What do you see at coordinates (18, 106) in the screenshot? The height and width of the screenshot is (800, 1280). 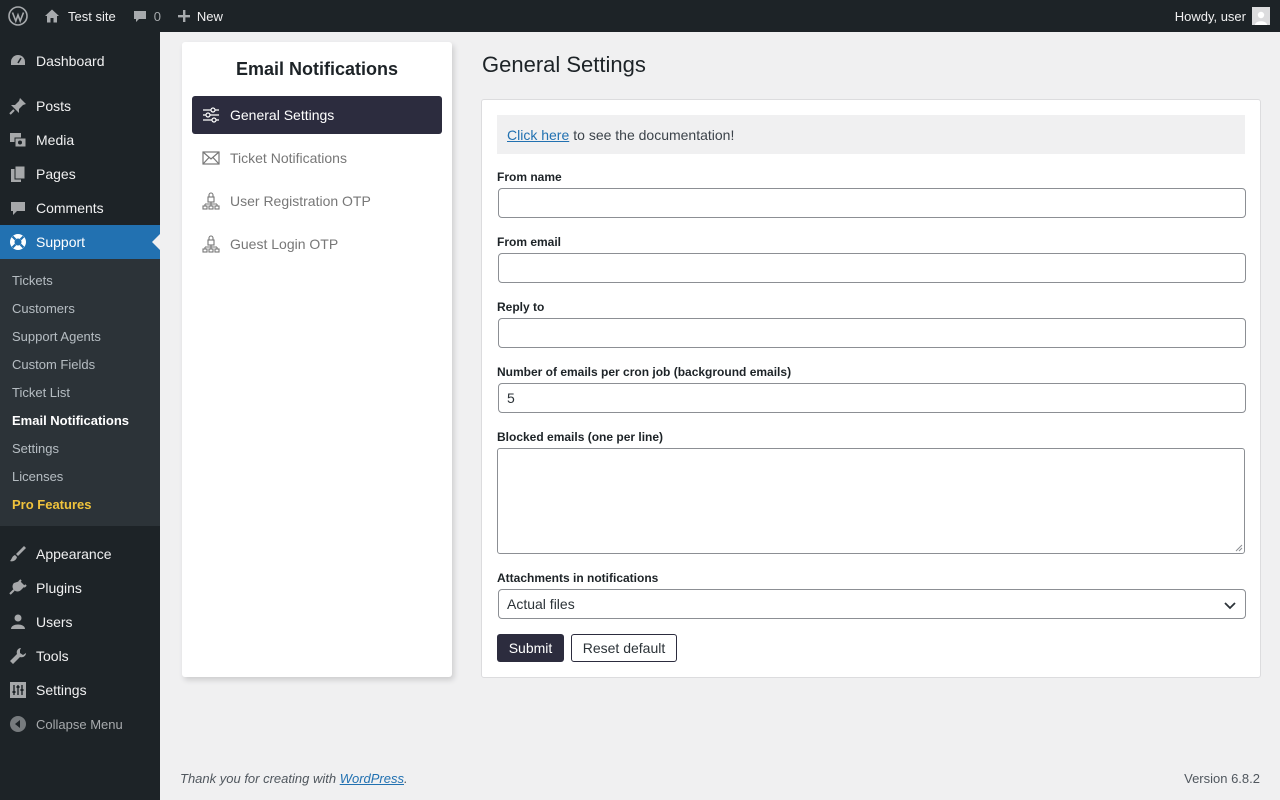 I see `pin-icon` at bounding box center [18, 106].